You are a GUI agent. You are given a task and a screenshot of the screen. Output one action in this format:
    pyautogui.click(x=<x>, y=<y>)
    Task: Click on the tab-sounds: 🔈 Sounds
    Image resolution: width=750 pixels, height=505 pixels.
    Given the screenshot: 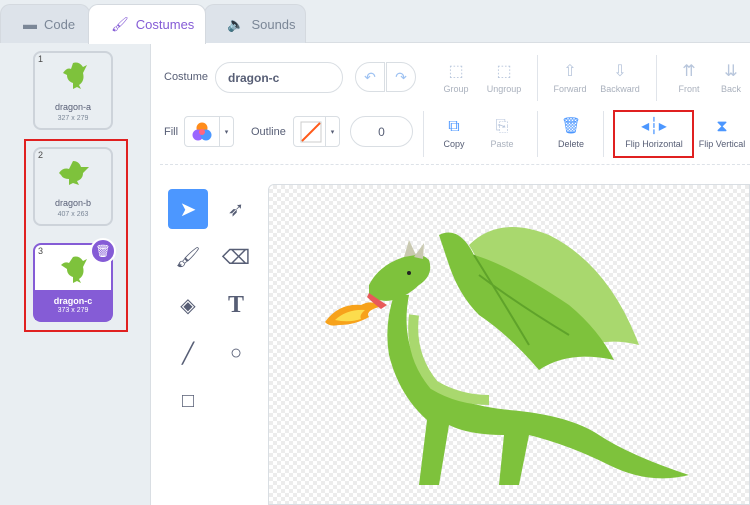 What is the action you would take?
    pyautogui.click(x=255, y=23)
    